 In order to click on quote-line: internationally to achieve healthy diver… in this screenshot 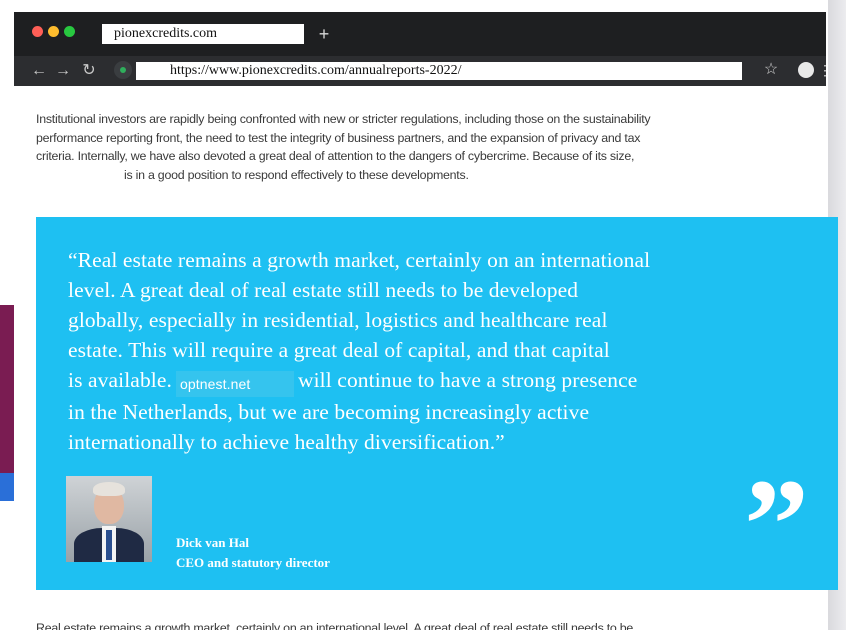, I will do `click(286, 442)`.